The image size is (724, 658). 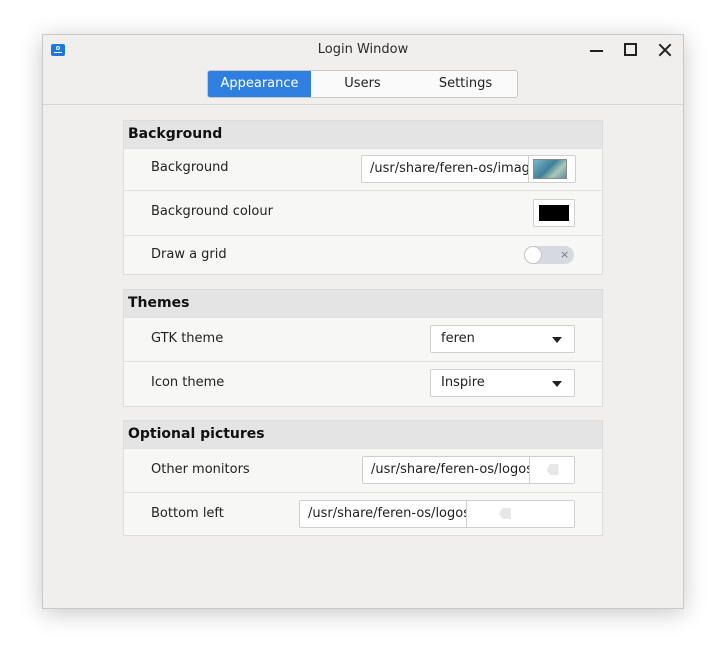 What do you see at coordinates (549, 255) in the screenshot?
I see `draw-grid-toggle: ×` at bounding box center [549, 255].